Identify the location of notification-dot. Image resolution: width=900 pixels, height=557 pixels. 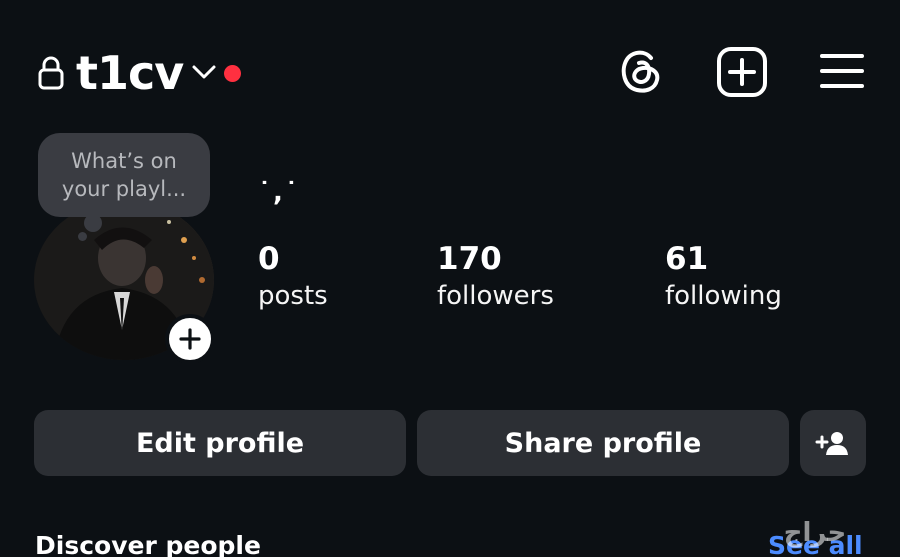
(232, 73).